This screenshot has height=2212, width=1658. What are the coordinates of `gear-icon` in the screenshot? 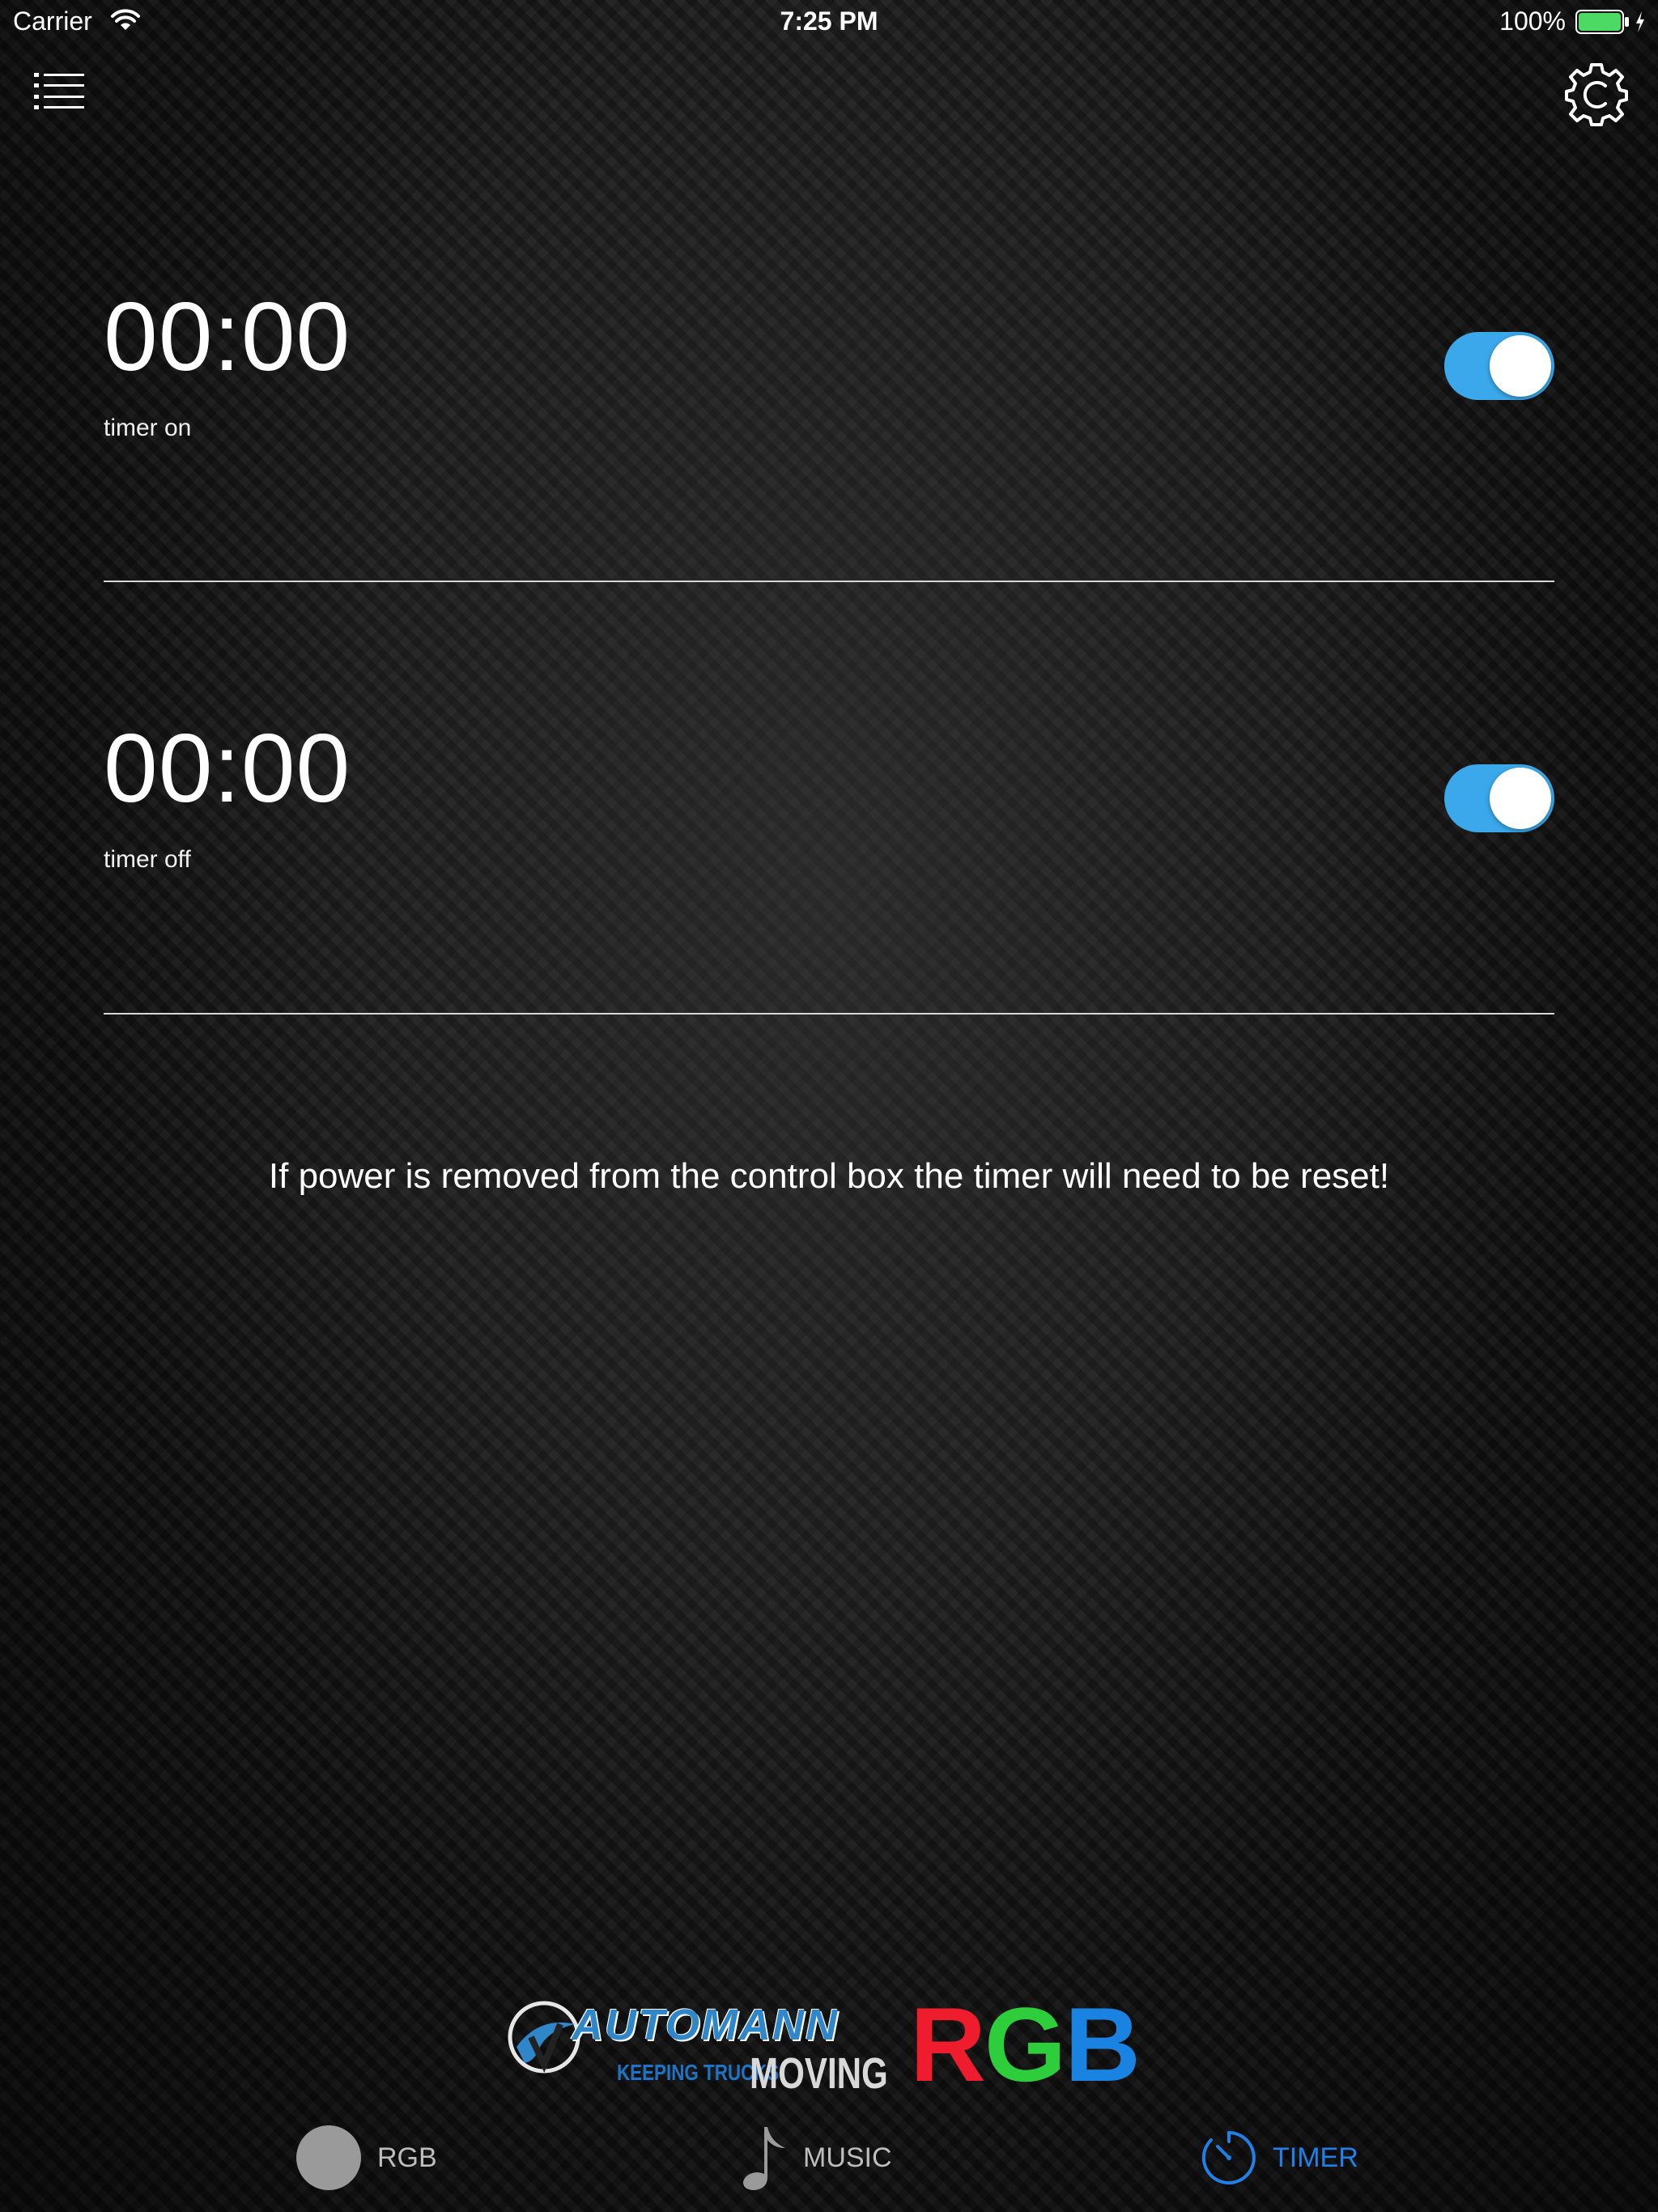 It's located at (1596, 94).